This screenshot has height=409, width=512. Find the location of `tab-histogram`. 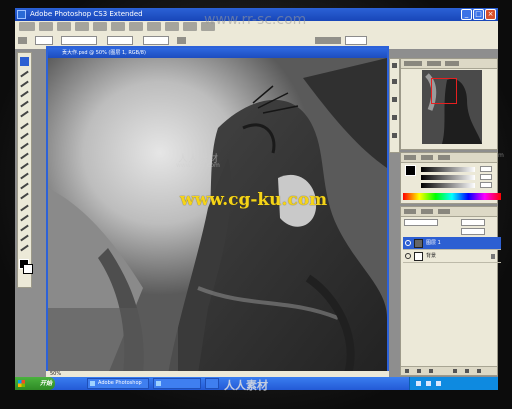

tab-histogram is located at coordinates (452, 63).